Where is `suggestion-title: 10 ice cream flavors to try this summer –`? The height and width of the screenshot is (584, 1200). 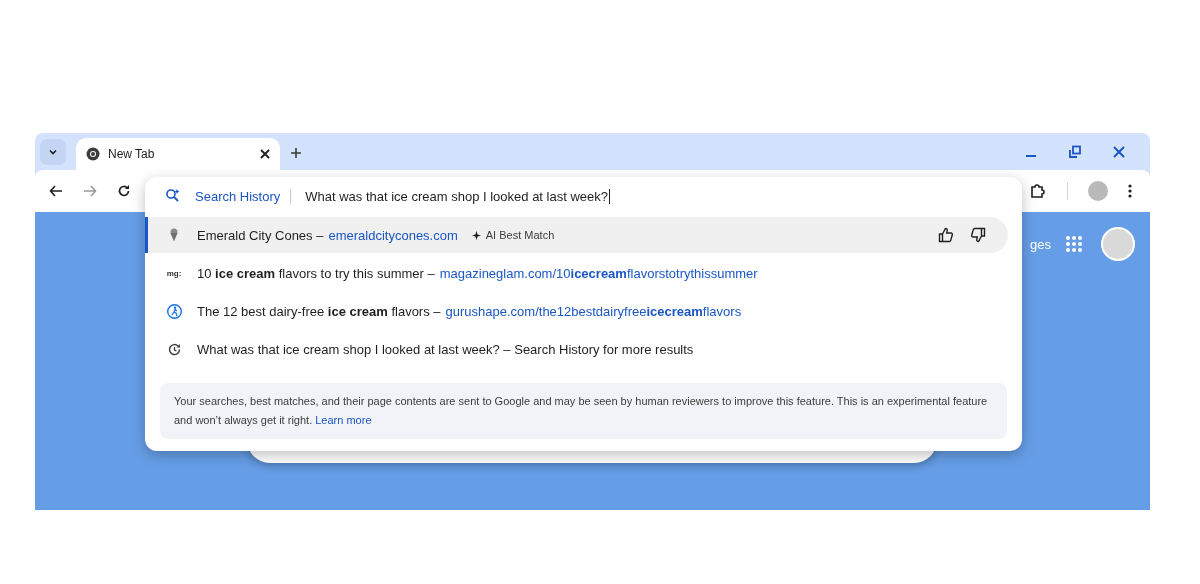
suggestion-title: 10 ice cream flavors to try this summer – is located at coordinates (316, 273).